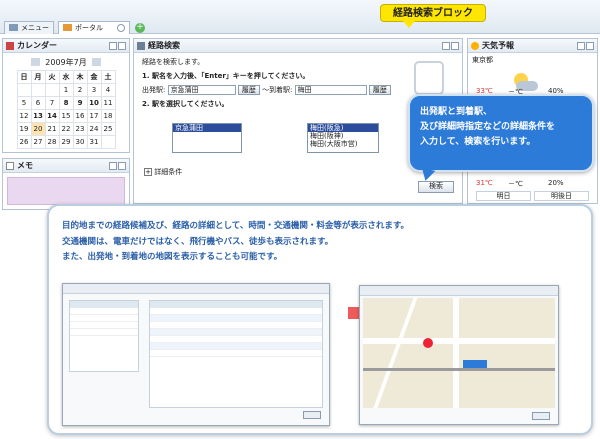 The width and height of the screenshot is (600, 439). What do you see at coordinates (482, 60) in the screenshot?
I see `weather-city: 東京都` at bounding box center [482, 60].